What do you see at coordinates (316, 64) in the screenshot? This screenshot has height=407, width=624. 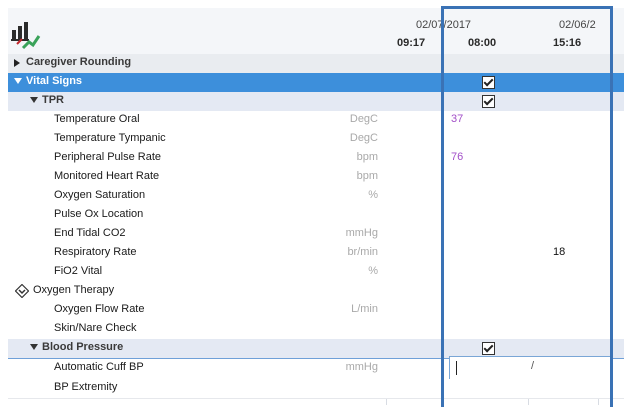 I see `section-caregiver-rounding: Caregiver Rounding` at bounding box center [316, 64].